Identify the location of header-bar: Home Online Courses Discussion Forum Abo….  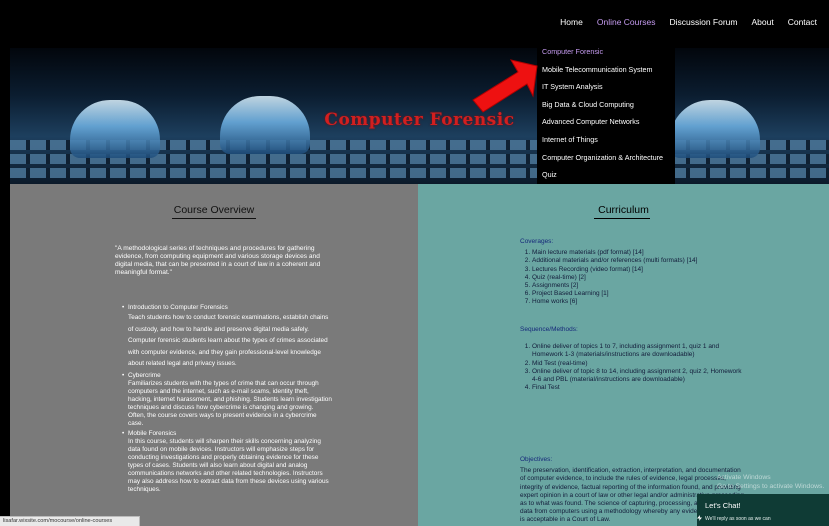
(414, 24).